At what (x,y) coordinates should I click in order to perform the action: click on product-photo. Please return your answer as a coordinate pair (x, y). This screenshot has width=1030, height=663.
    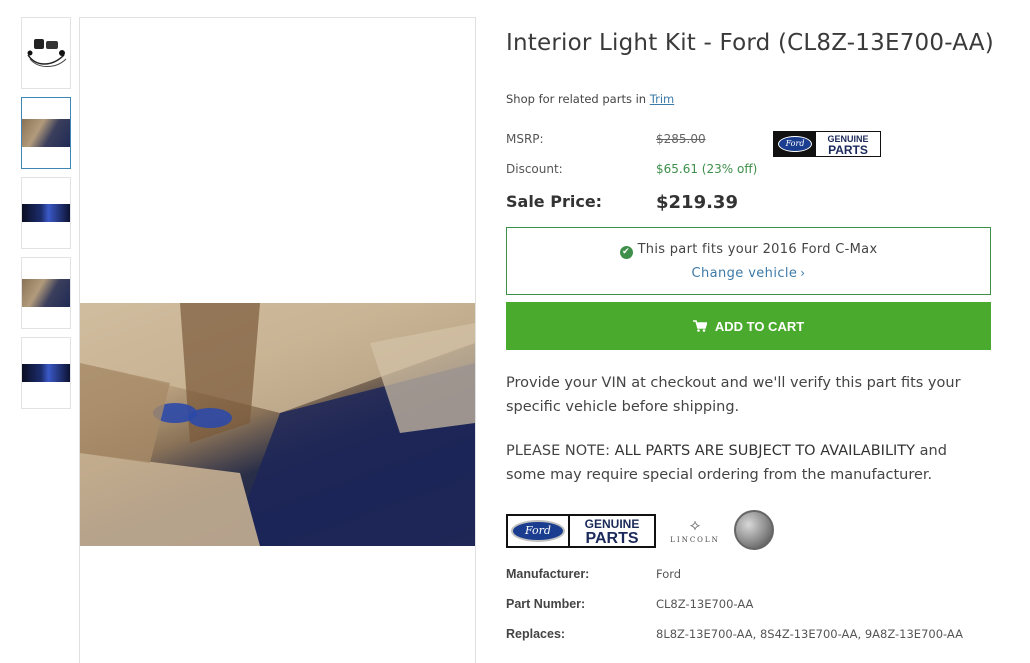
    Looking at the image, I should click on (277, 424).